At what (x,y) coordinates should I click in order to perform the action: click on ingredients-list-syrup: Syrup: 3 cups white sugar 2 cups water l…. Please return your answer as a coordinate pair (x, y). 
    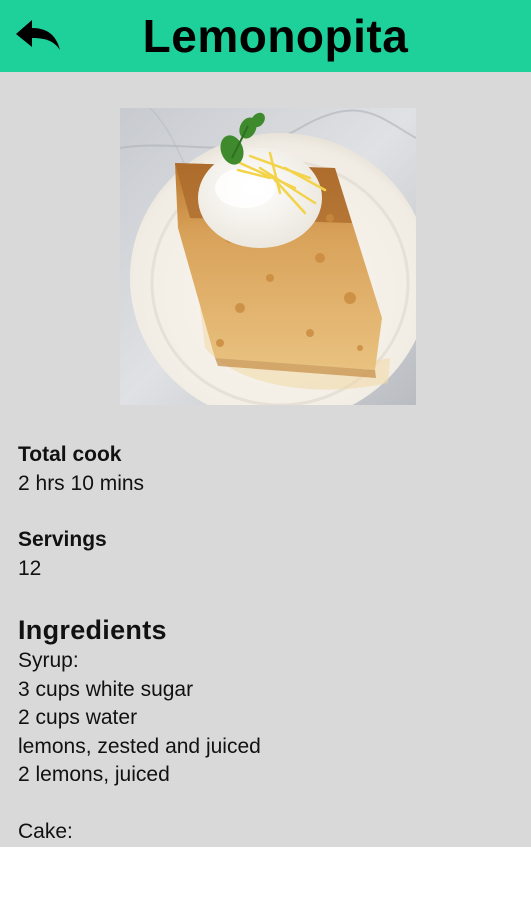
    Looking at the image, I should click on (265, 718).